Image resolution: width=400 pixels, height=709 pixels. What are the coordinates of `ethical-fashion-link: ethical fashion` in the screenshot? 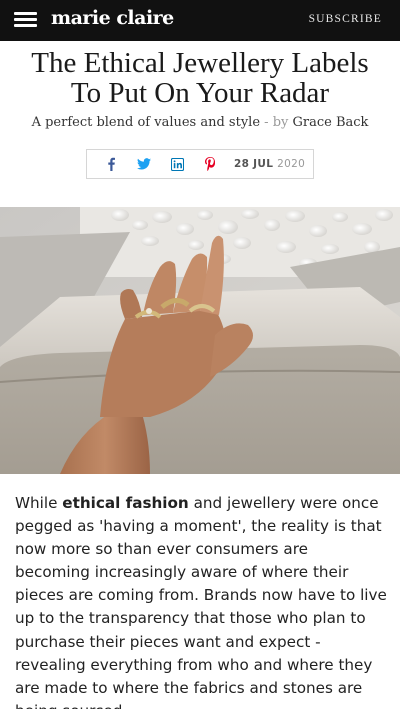 It's located at (125, 503).